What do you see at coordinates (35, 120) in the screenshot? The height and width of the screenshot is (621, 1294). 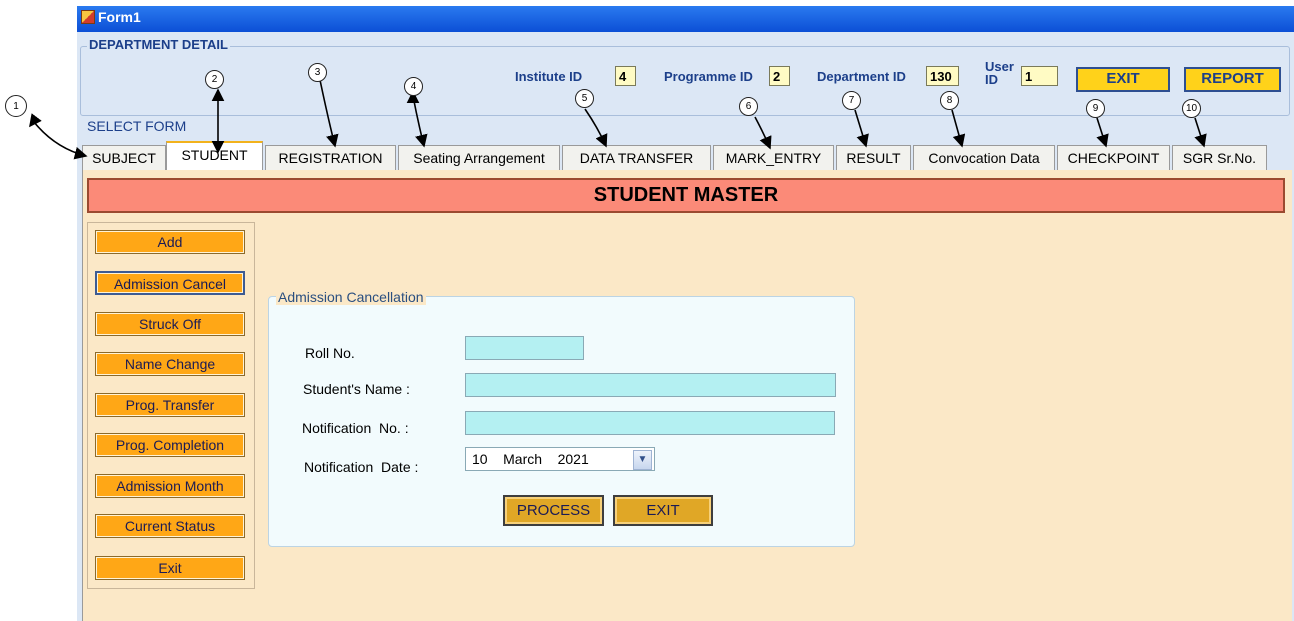 I see `callout-arrow-1b` at bounding box center [35, 120].